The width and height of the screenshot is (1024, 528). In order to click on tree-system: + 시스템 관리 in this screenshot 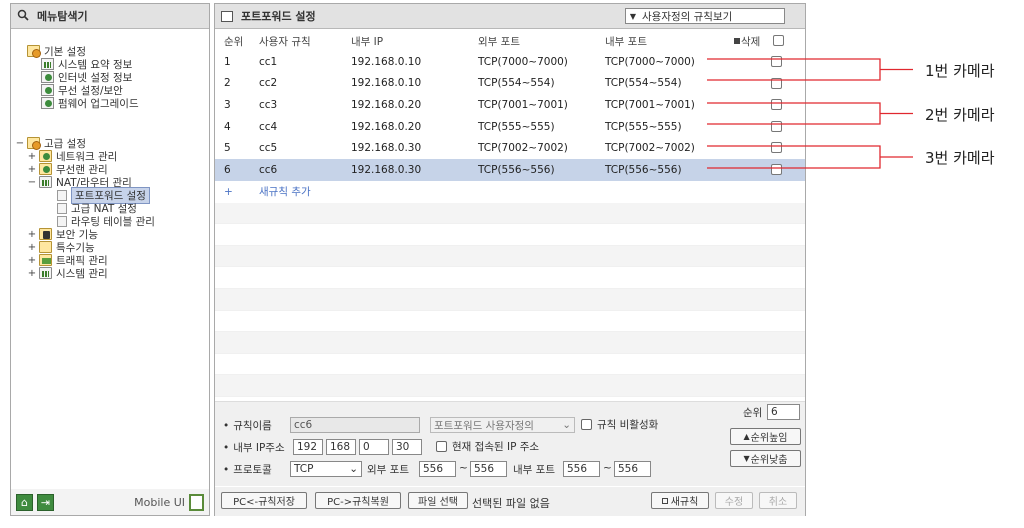, I will do `click(67, 273)`.